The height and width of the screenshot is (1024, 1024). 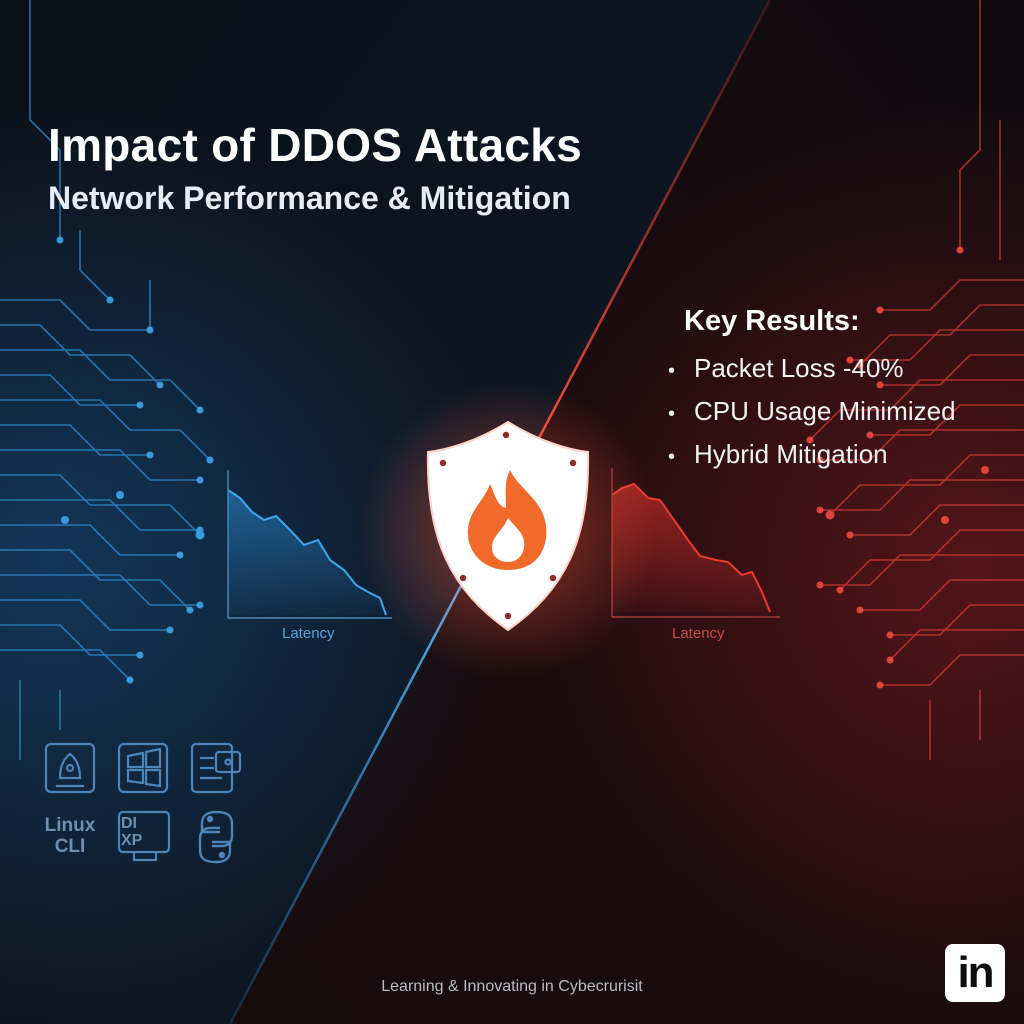 What do you see at coordinates (308, 633) in the screenshot?
I see `left-chart-label: Latency` at bounding box center [308, 633].